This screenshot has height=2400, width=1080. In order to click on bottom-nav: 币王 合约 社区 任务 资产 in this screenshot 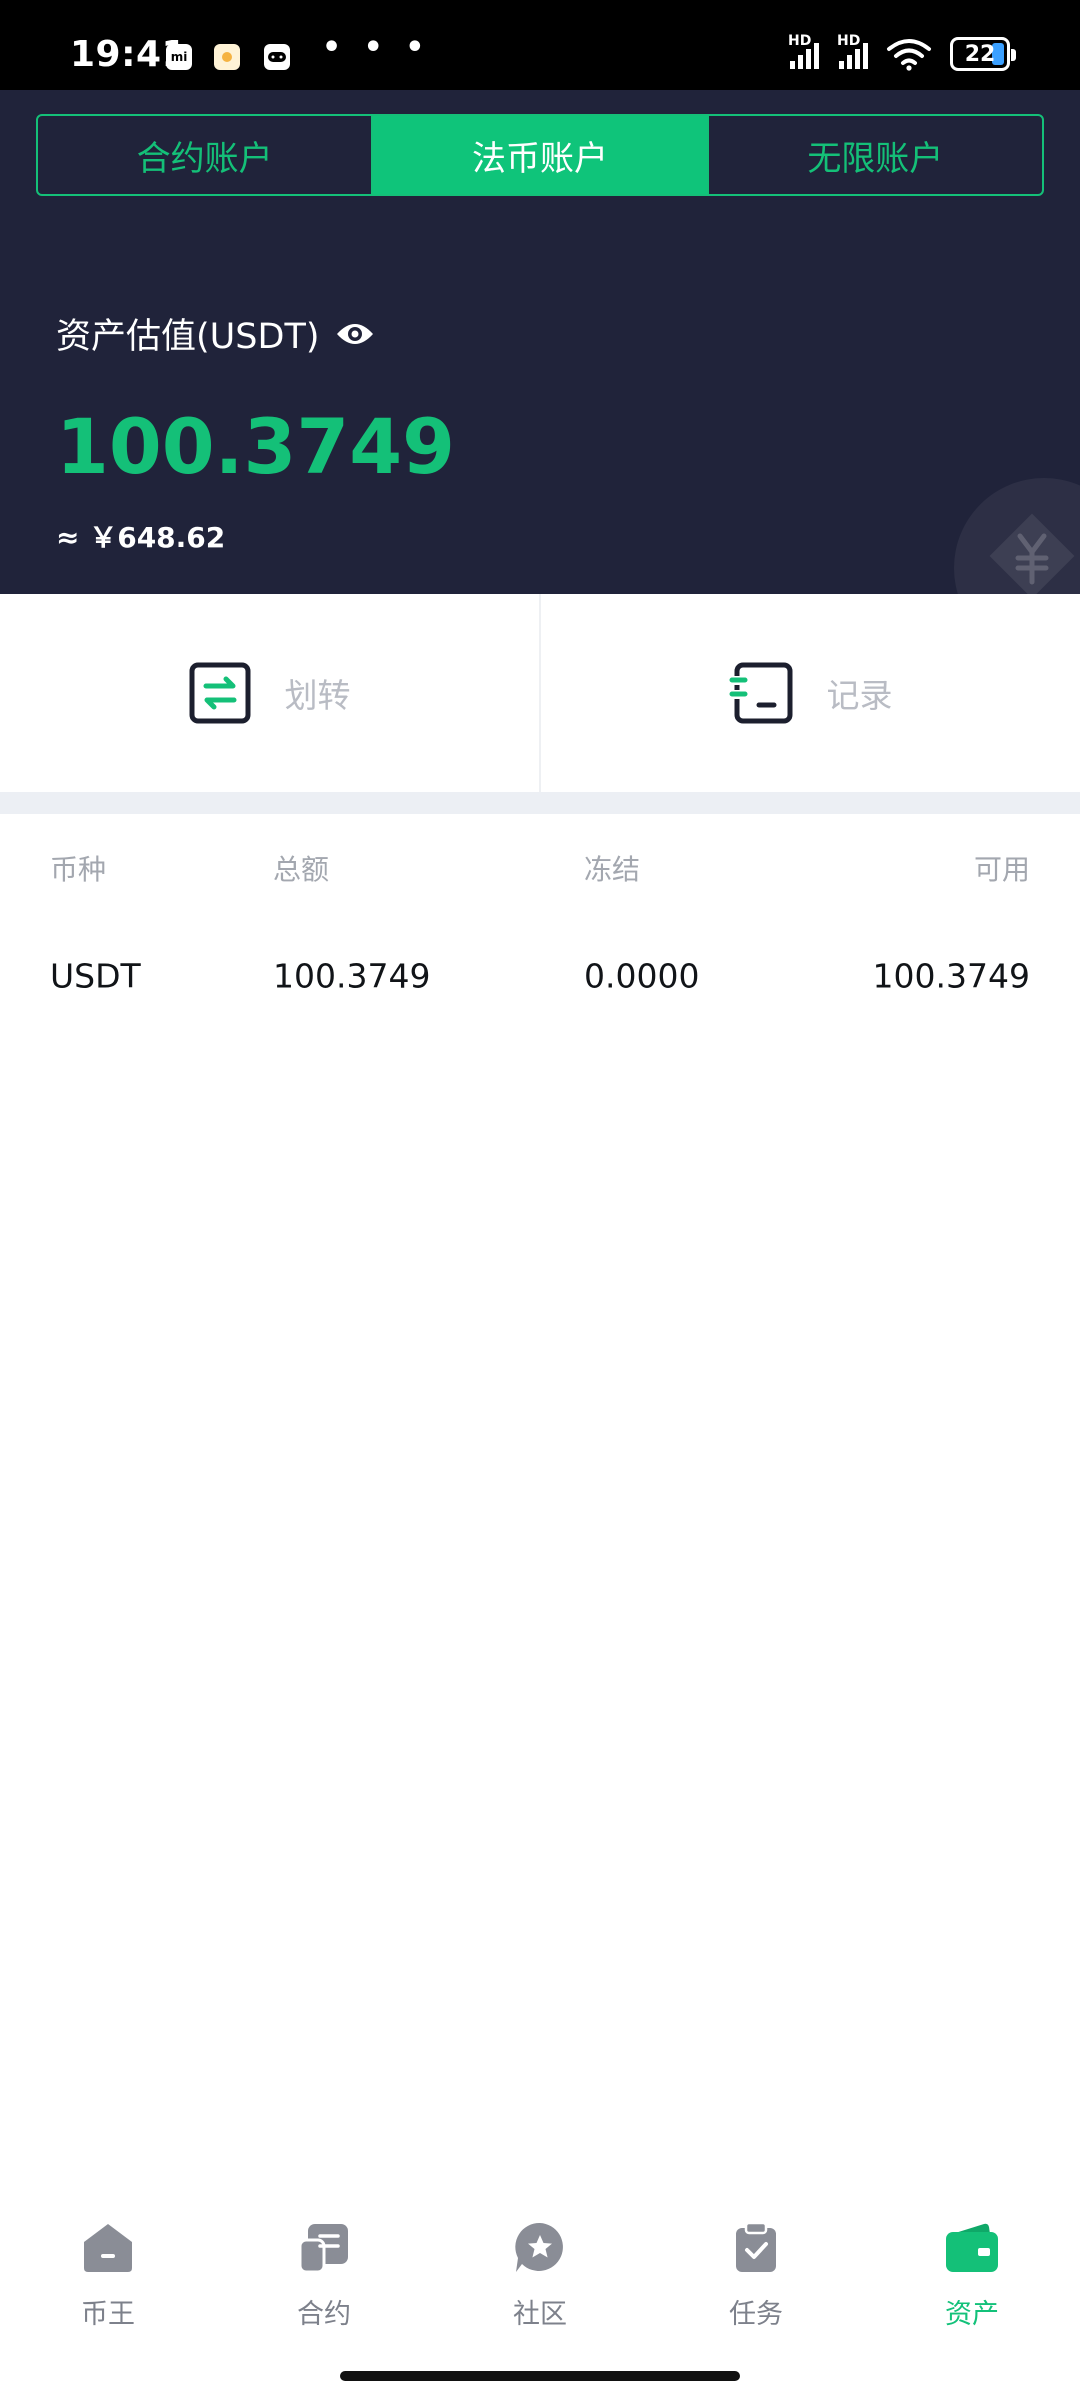, I will do `click(540, 2300)`.